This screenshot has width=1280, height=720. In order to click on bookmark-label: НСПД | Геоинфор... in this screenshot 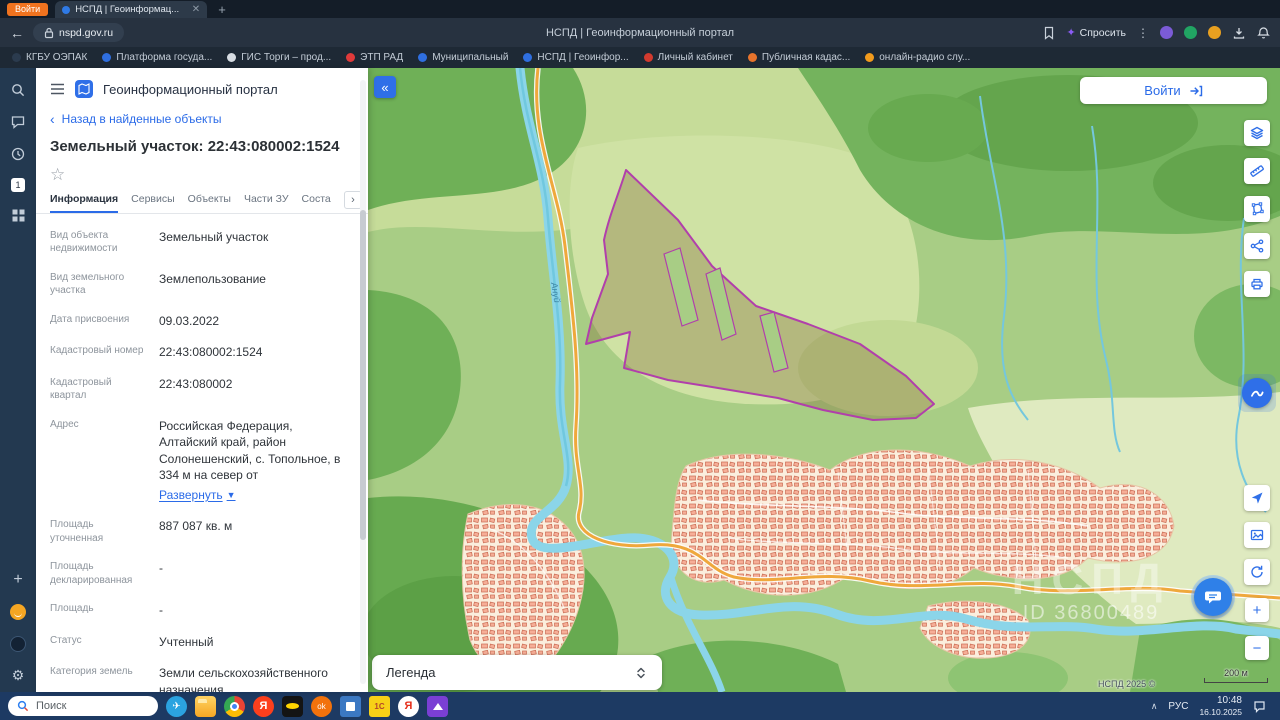, I will do `click(583, 57)`.